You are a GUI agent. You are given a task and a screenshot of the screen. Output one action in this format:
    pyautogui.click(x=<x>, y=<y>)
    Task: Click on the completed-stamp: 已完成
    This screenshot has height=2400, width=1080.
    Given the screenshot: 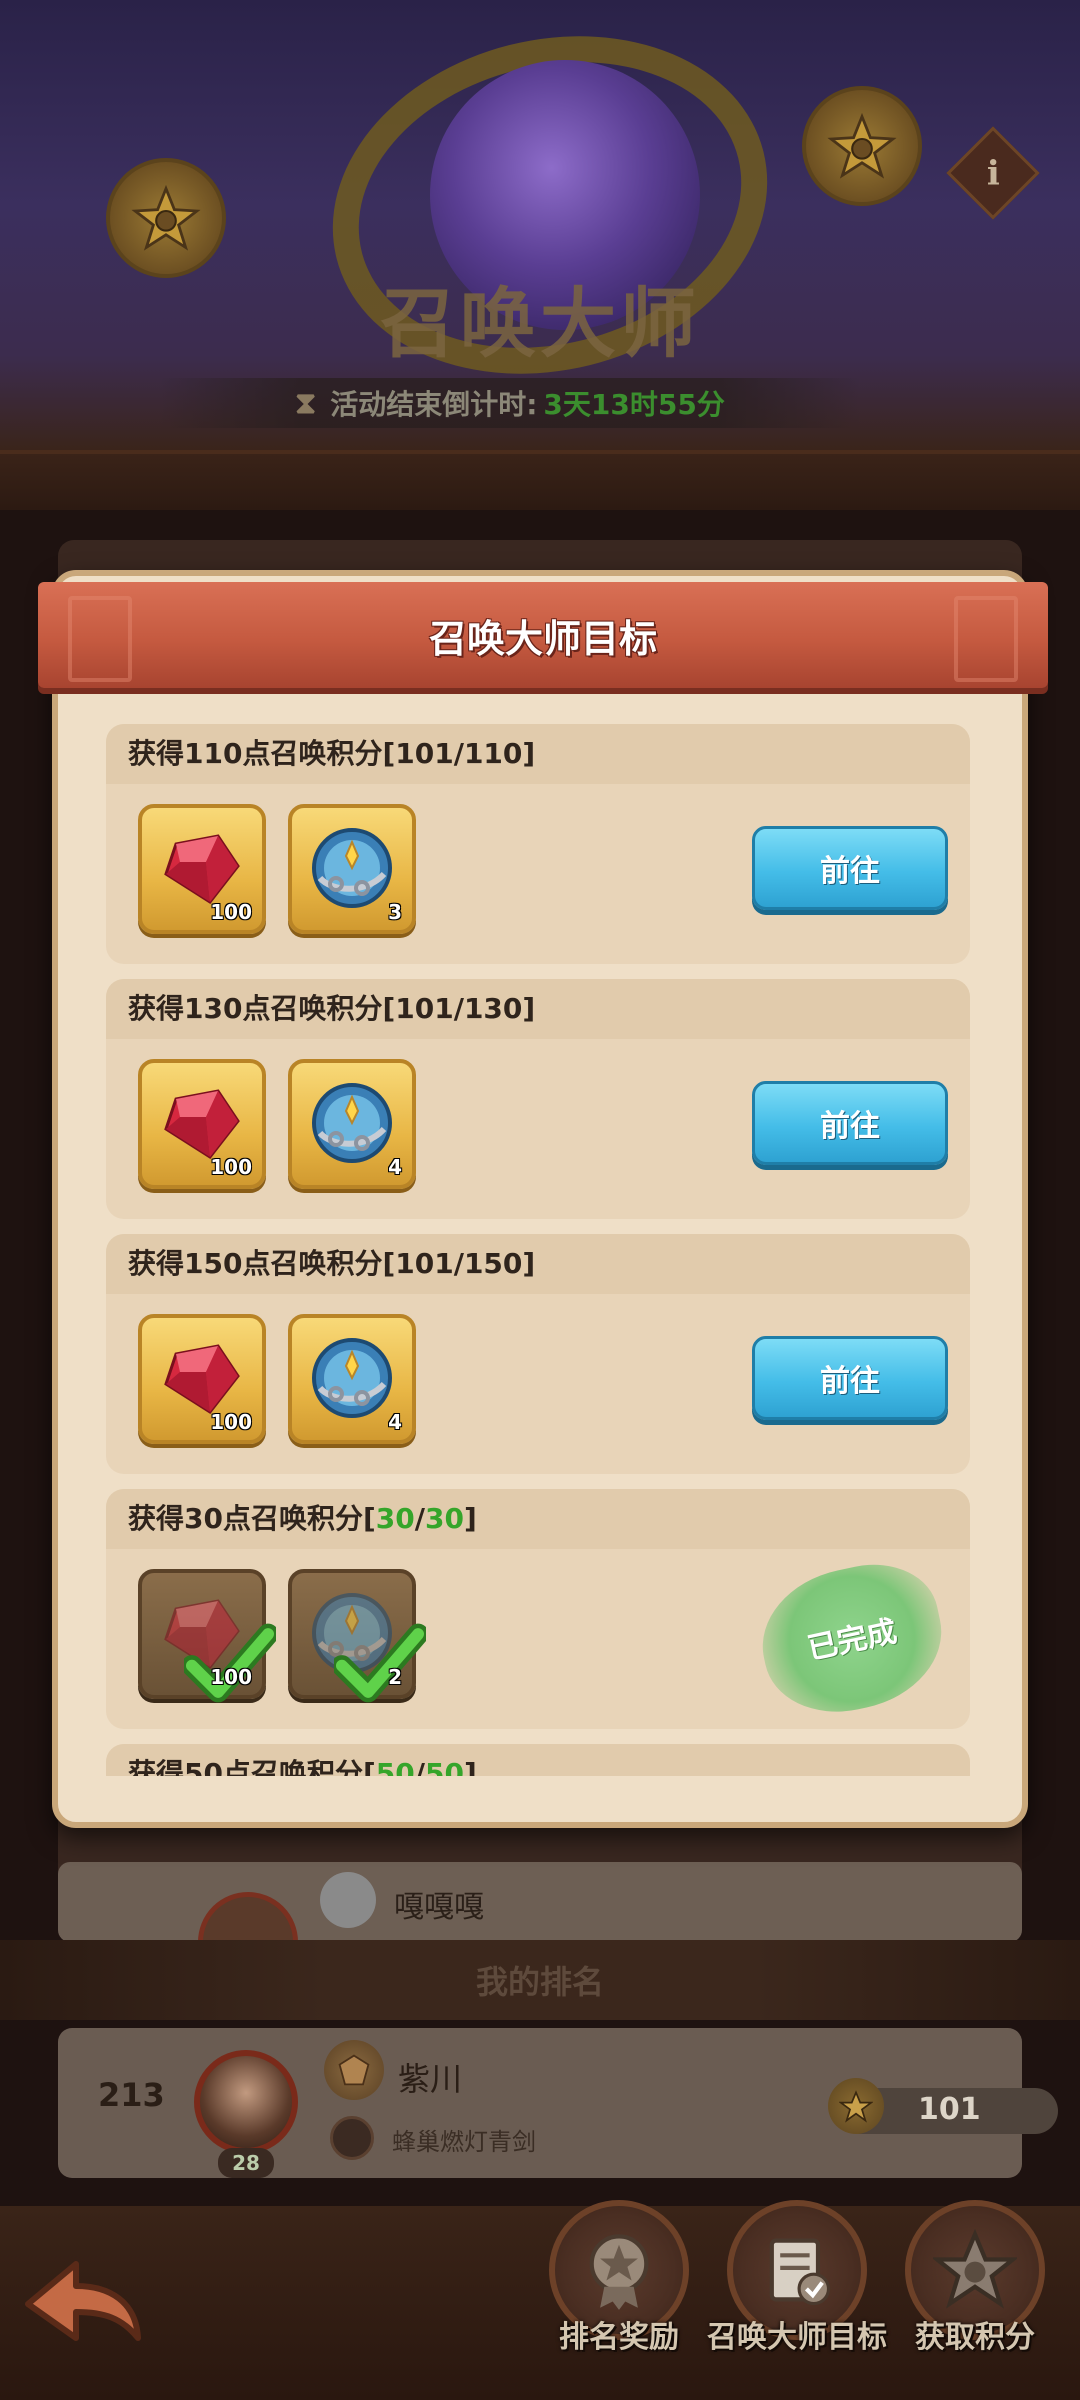 What is the action you would take?
    pyautogui.click(x=852, y=1639)
    